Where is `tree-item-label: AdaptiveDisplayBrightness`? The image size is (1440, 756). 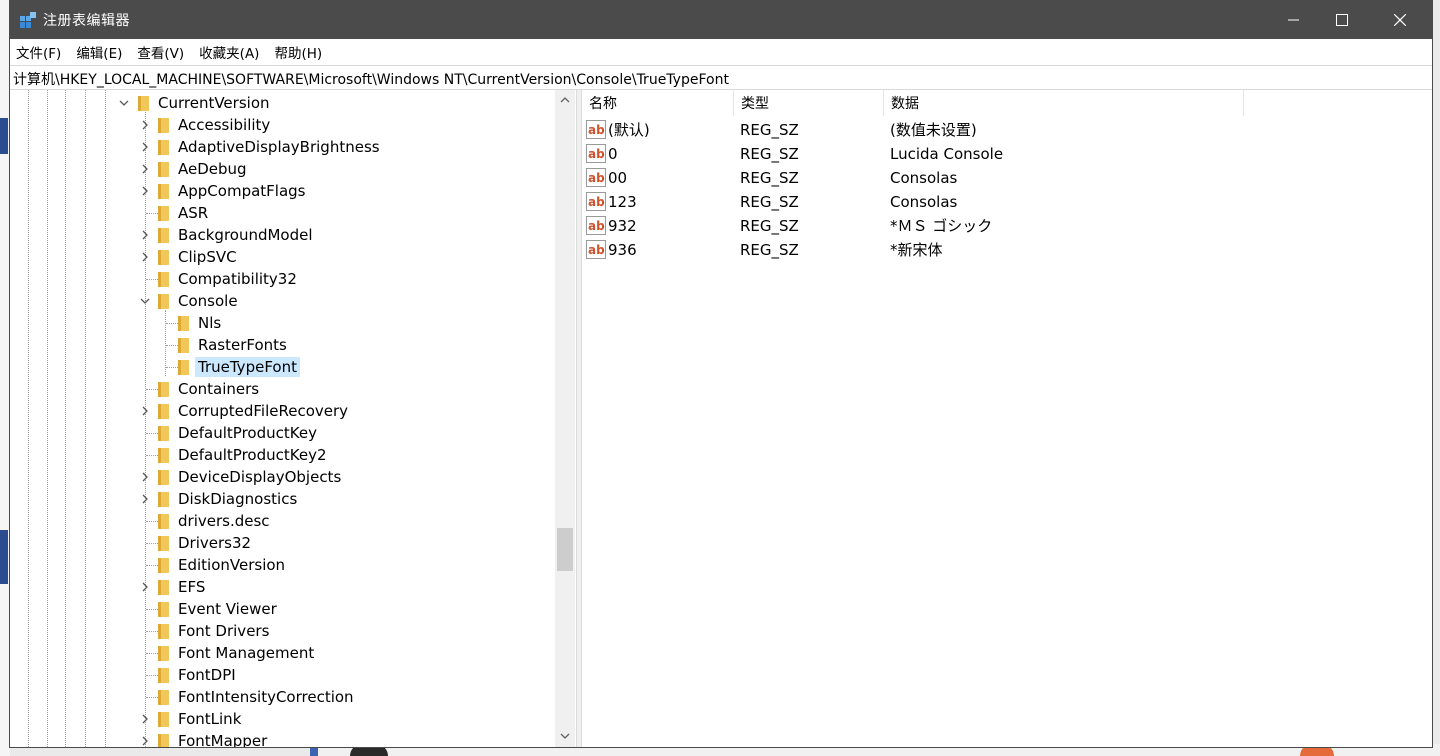
tree-item-label: AdaptiveDisplayBrightness is located at coordinates (279, 147).